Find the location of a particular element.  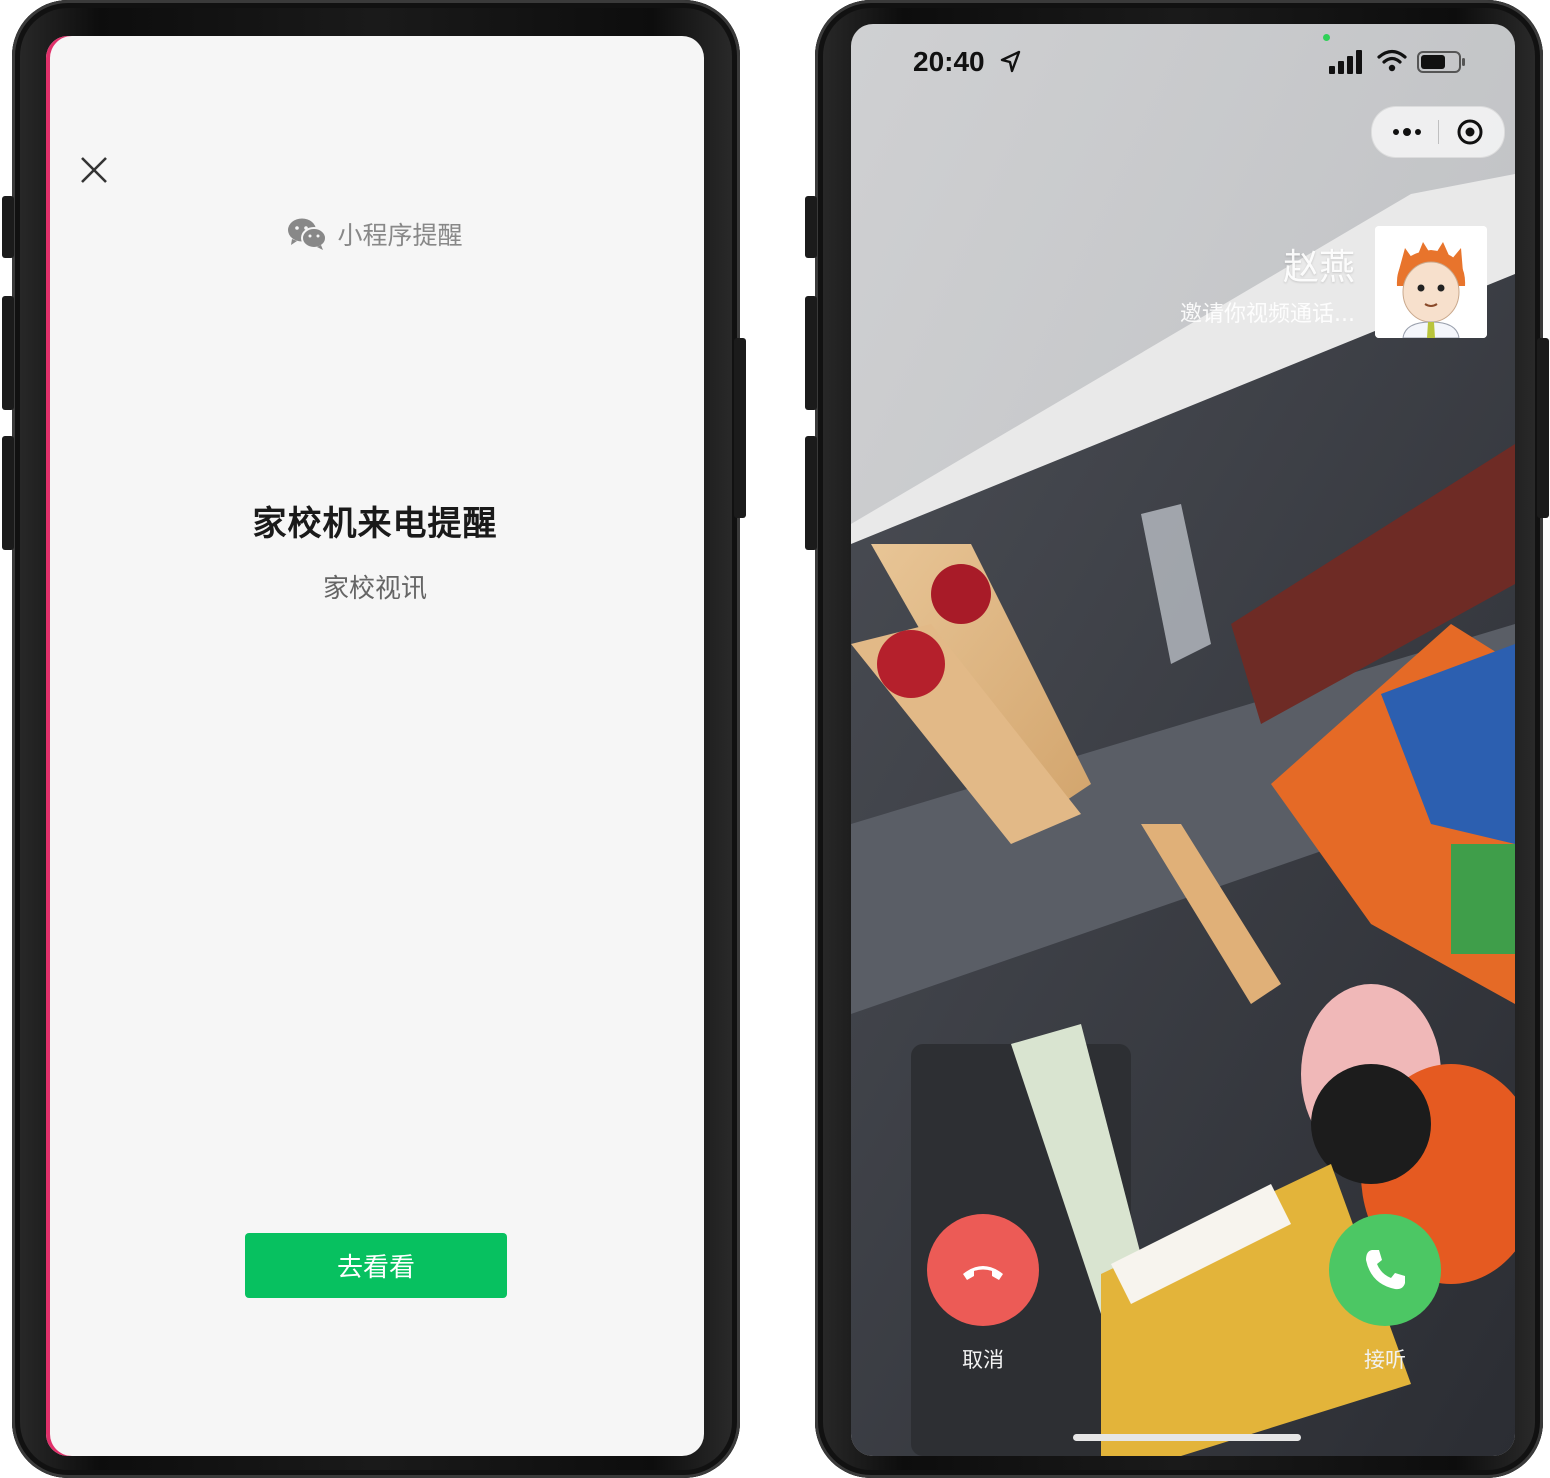

signal-icon is located at coordinates (1345, 62).